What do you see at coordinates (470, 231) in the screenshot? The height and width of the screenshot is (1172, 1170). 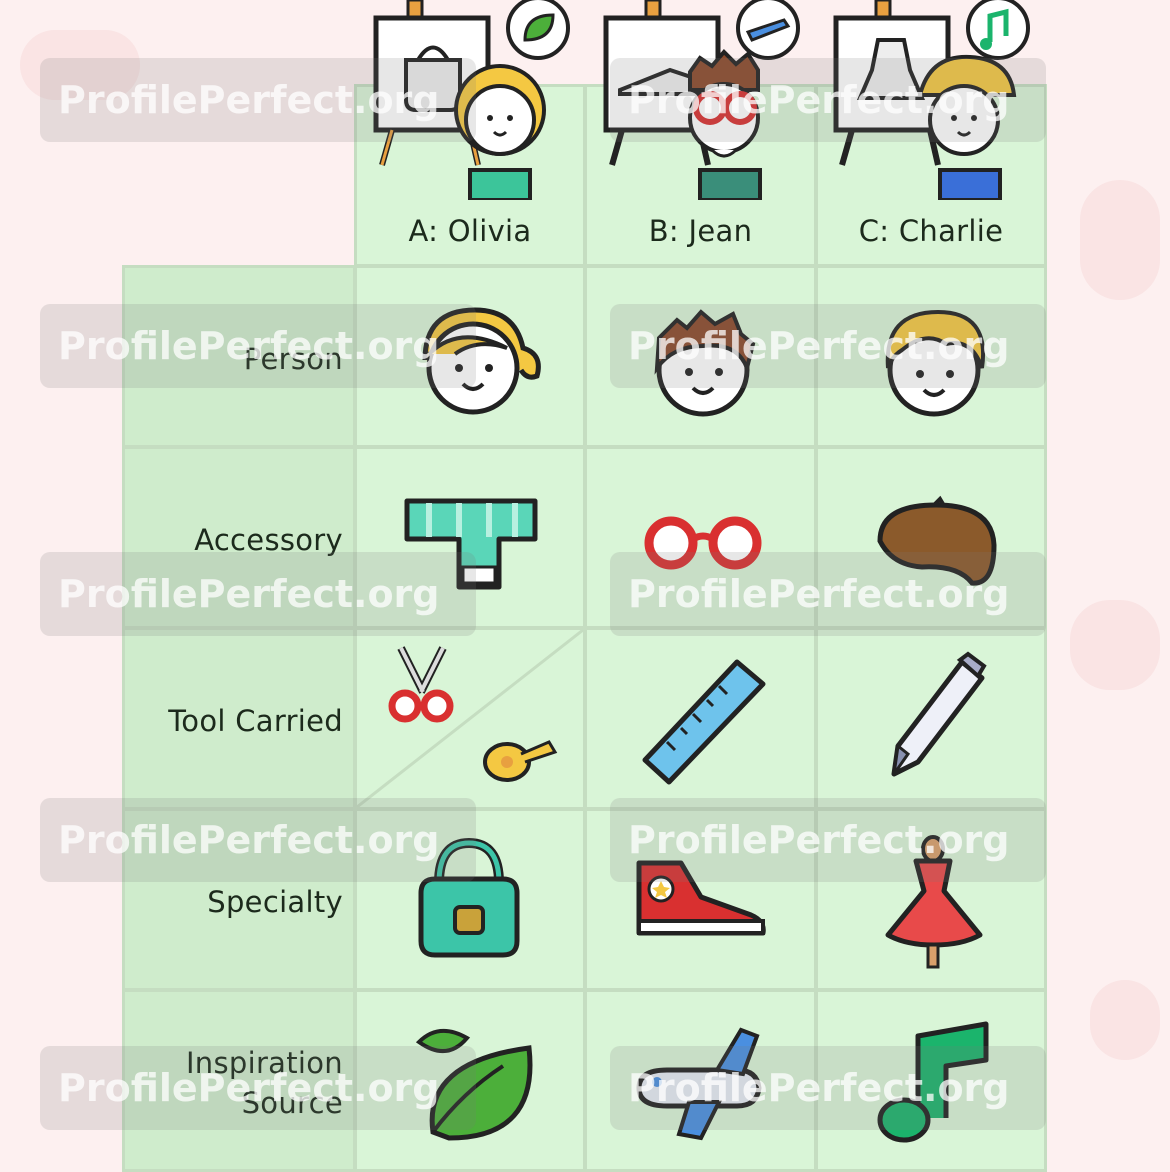 I see `column-name: A: Olivia` at bounding box center [470, 231].